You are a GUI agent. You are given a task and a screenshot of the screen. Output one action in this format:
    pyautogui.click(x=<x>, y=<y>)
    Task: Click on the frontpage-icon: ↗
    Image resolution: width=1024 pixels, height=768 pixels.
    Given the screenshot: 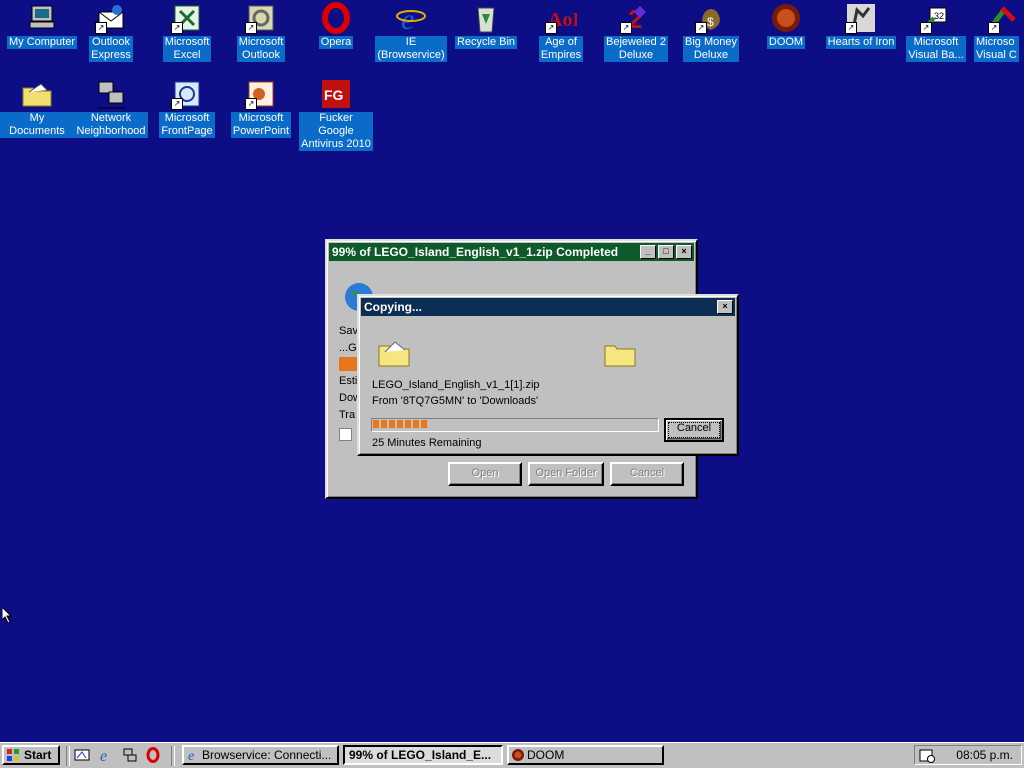 What is the action you would take?
    pyautogui.click(x=187, y=94)
    